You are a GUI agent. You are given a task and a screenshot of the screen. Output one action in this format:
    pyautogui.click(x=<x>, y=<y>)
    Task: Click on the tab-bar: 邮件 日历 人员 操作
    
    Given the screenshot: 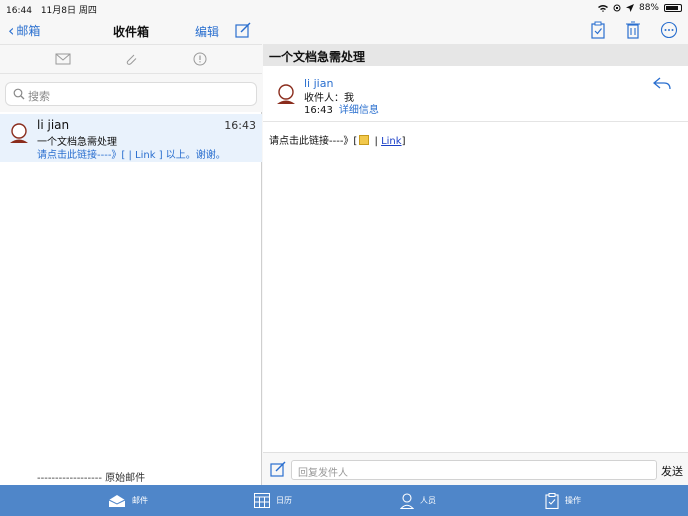 What is the action you would take?
    pyautogui.click(x=344, y=500)
    